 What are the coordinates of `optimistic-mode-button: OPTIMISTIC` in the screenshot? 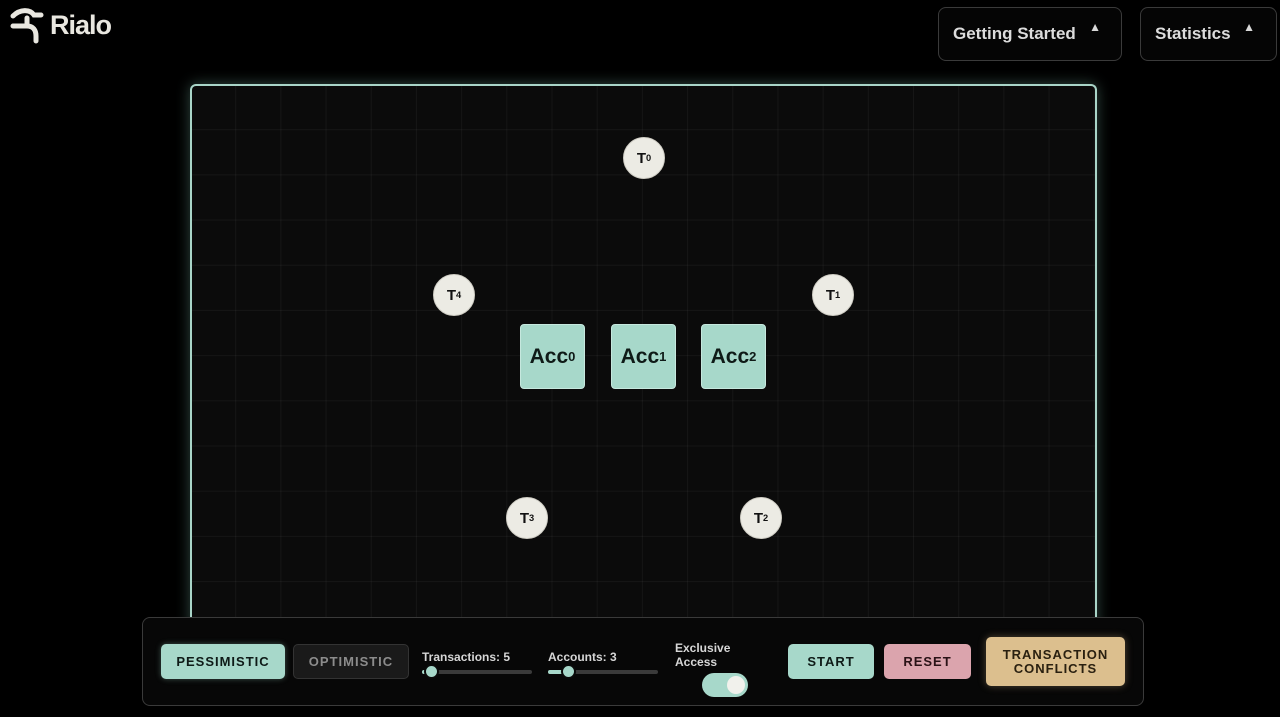 It's located at (351, 661).